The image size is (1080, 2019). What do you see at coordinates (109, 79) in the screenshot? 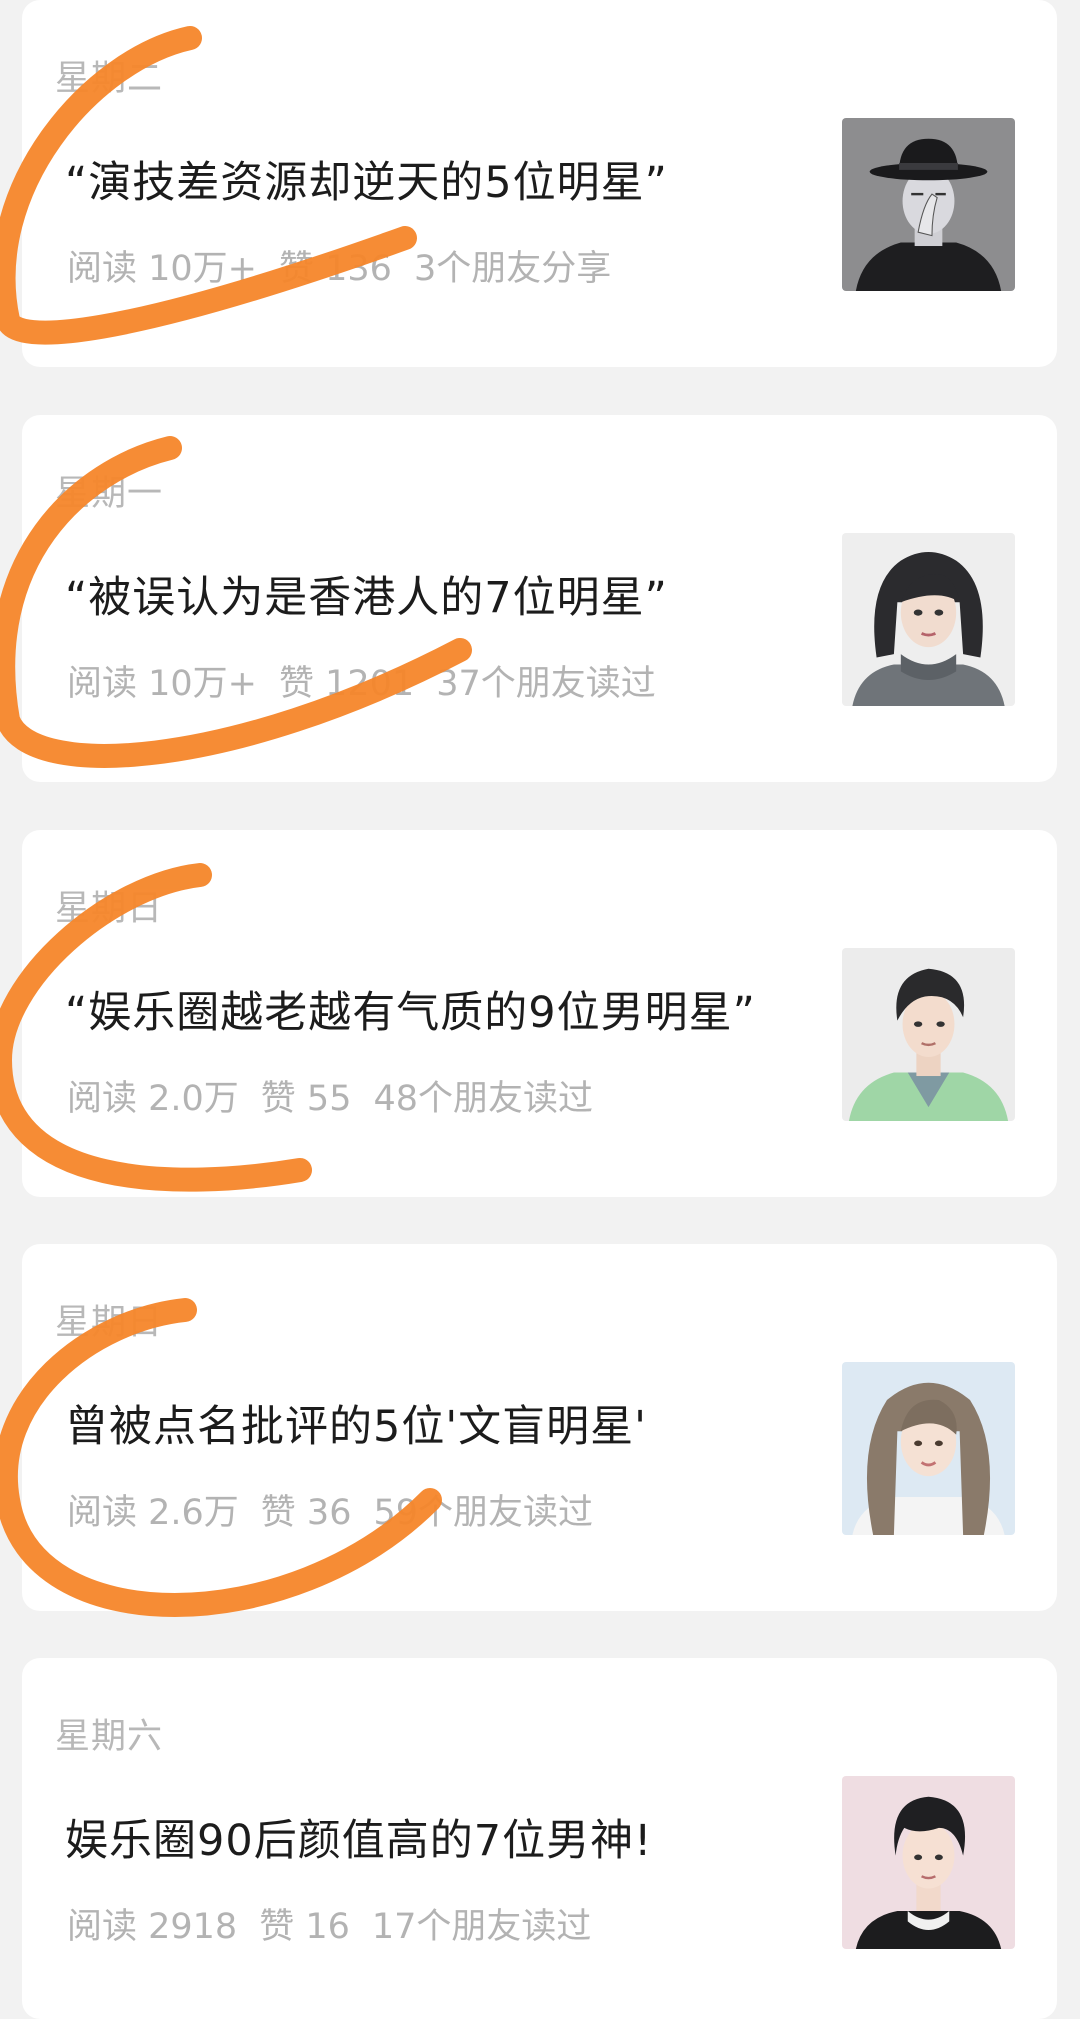
I see `publish-day: 星期二` at bounding box center [109, 79].